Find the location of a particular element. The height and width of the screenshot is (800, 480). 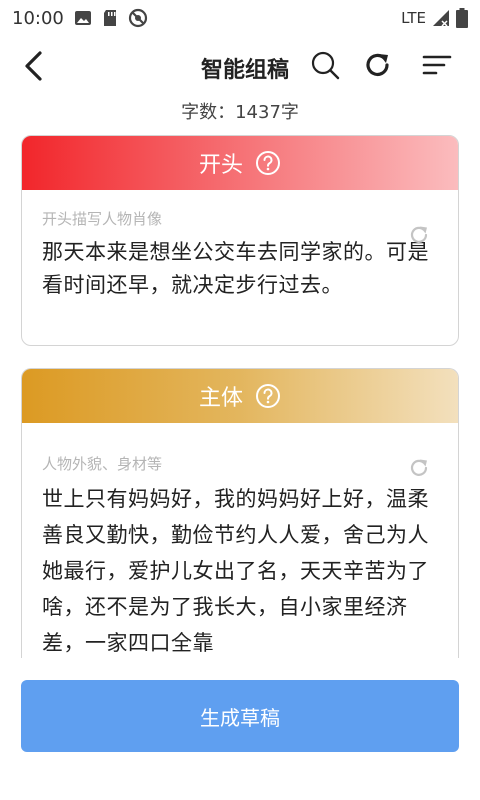

opening-hint: 开头描写人物肖像 is located at coordinates (102, 219).